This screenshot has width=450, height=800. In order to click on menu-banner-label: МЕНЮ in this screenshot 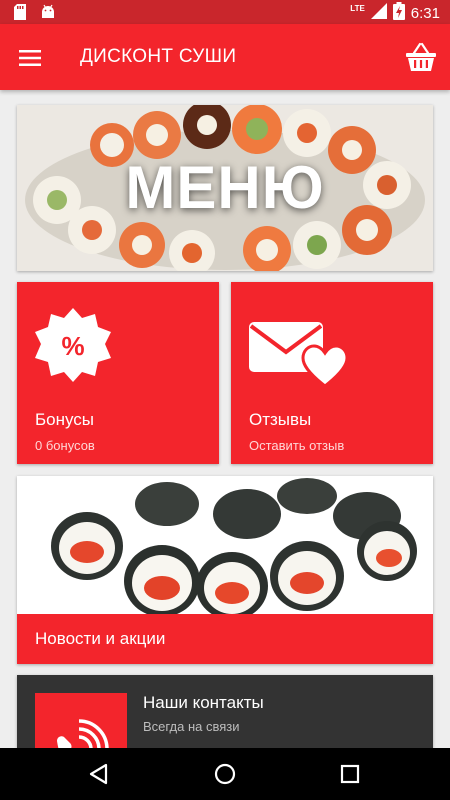, I will do `click(225, 187)`.